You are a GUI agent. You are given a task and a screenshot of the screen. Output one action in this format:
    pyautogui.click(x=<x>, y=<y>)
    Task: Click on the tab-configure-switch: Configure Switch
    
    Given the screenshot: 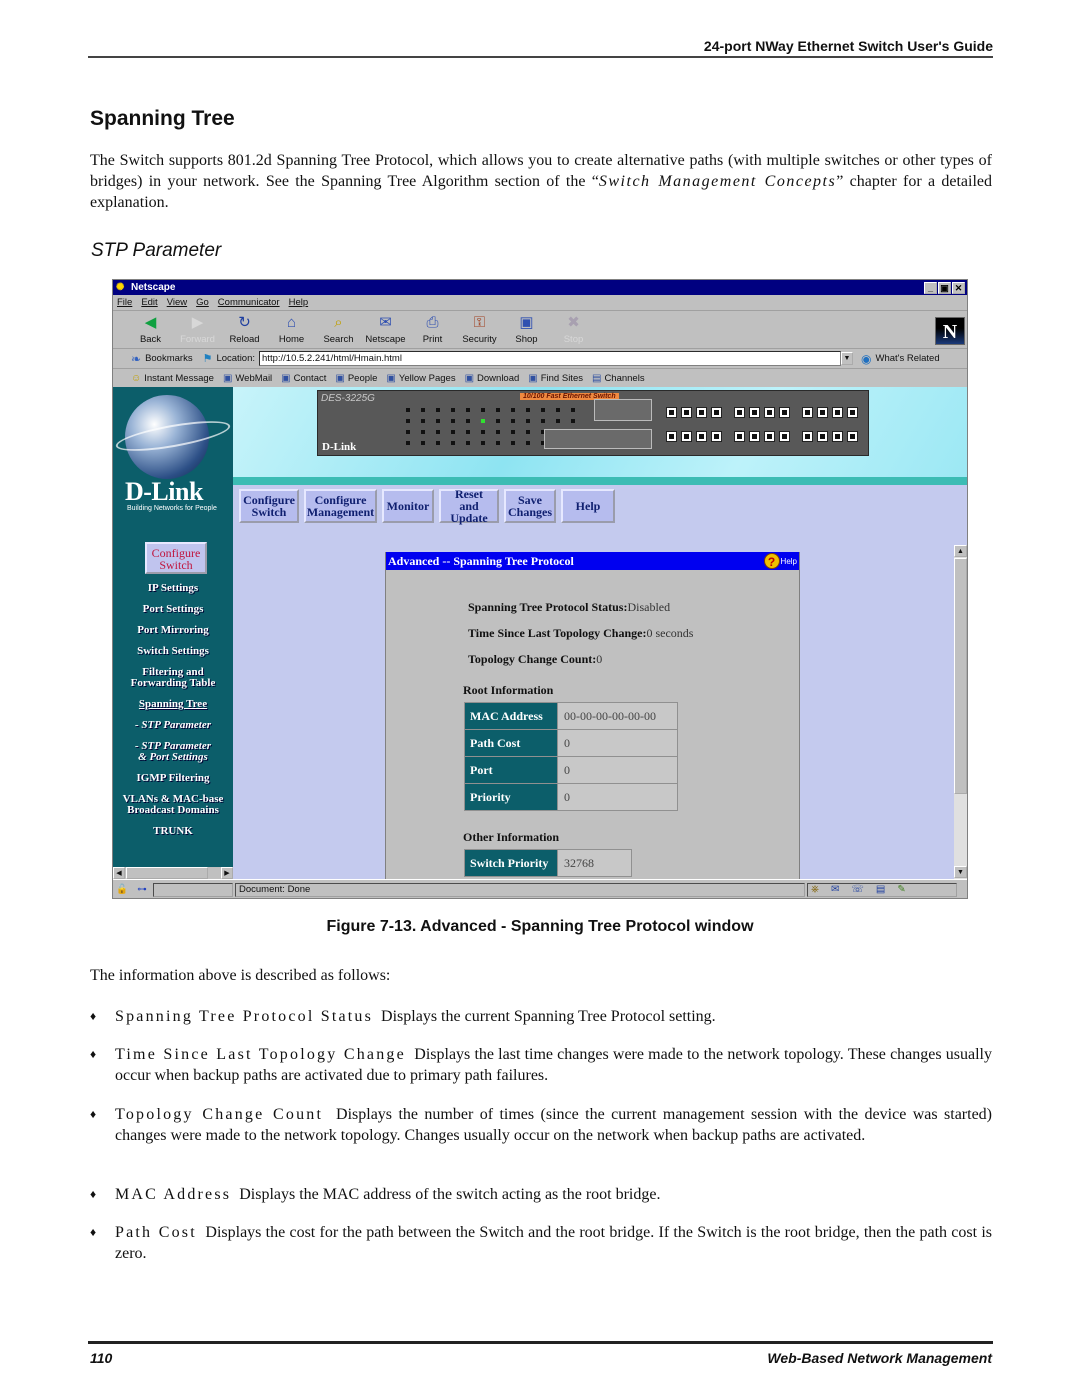 What is the action you would take?
    pyautogui.click(x=269, y=506)
    